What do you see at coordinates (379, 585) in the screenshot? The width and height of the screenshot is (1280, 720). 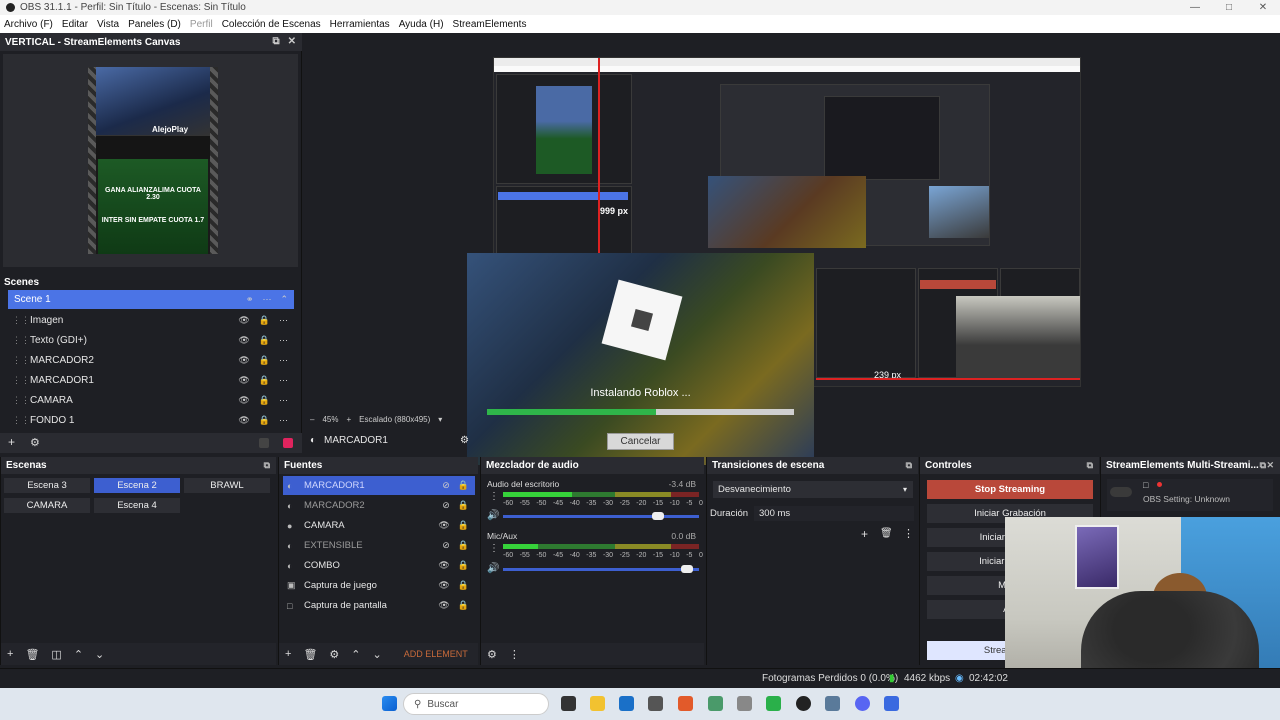 I see `source-row: ▣ Captura de juego 👁 🔒` at bounding box center [379, 585].